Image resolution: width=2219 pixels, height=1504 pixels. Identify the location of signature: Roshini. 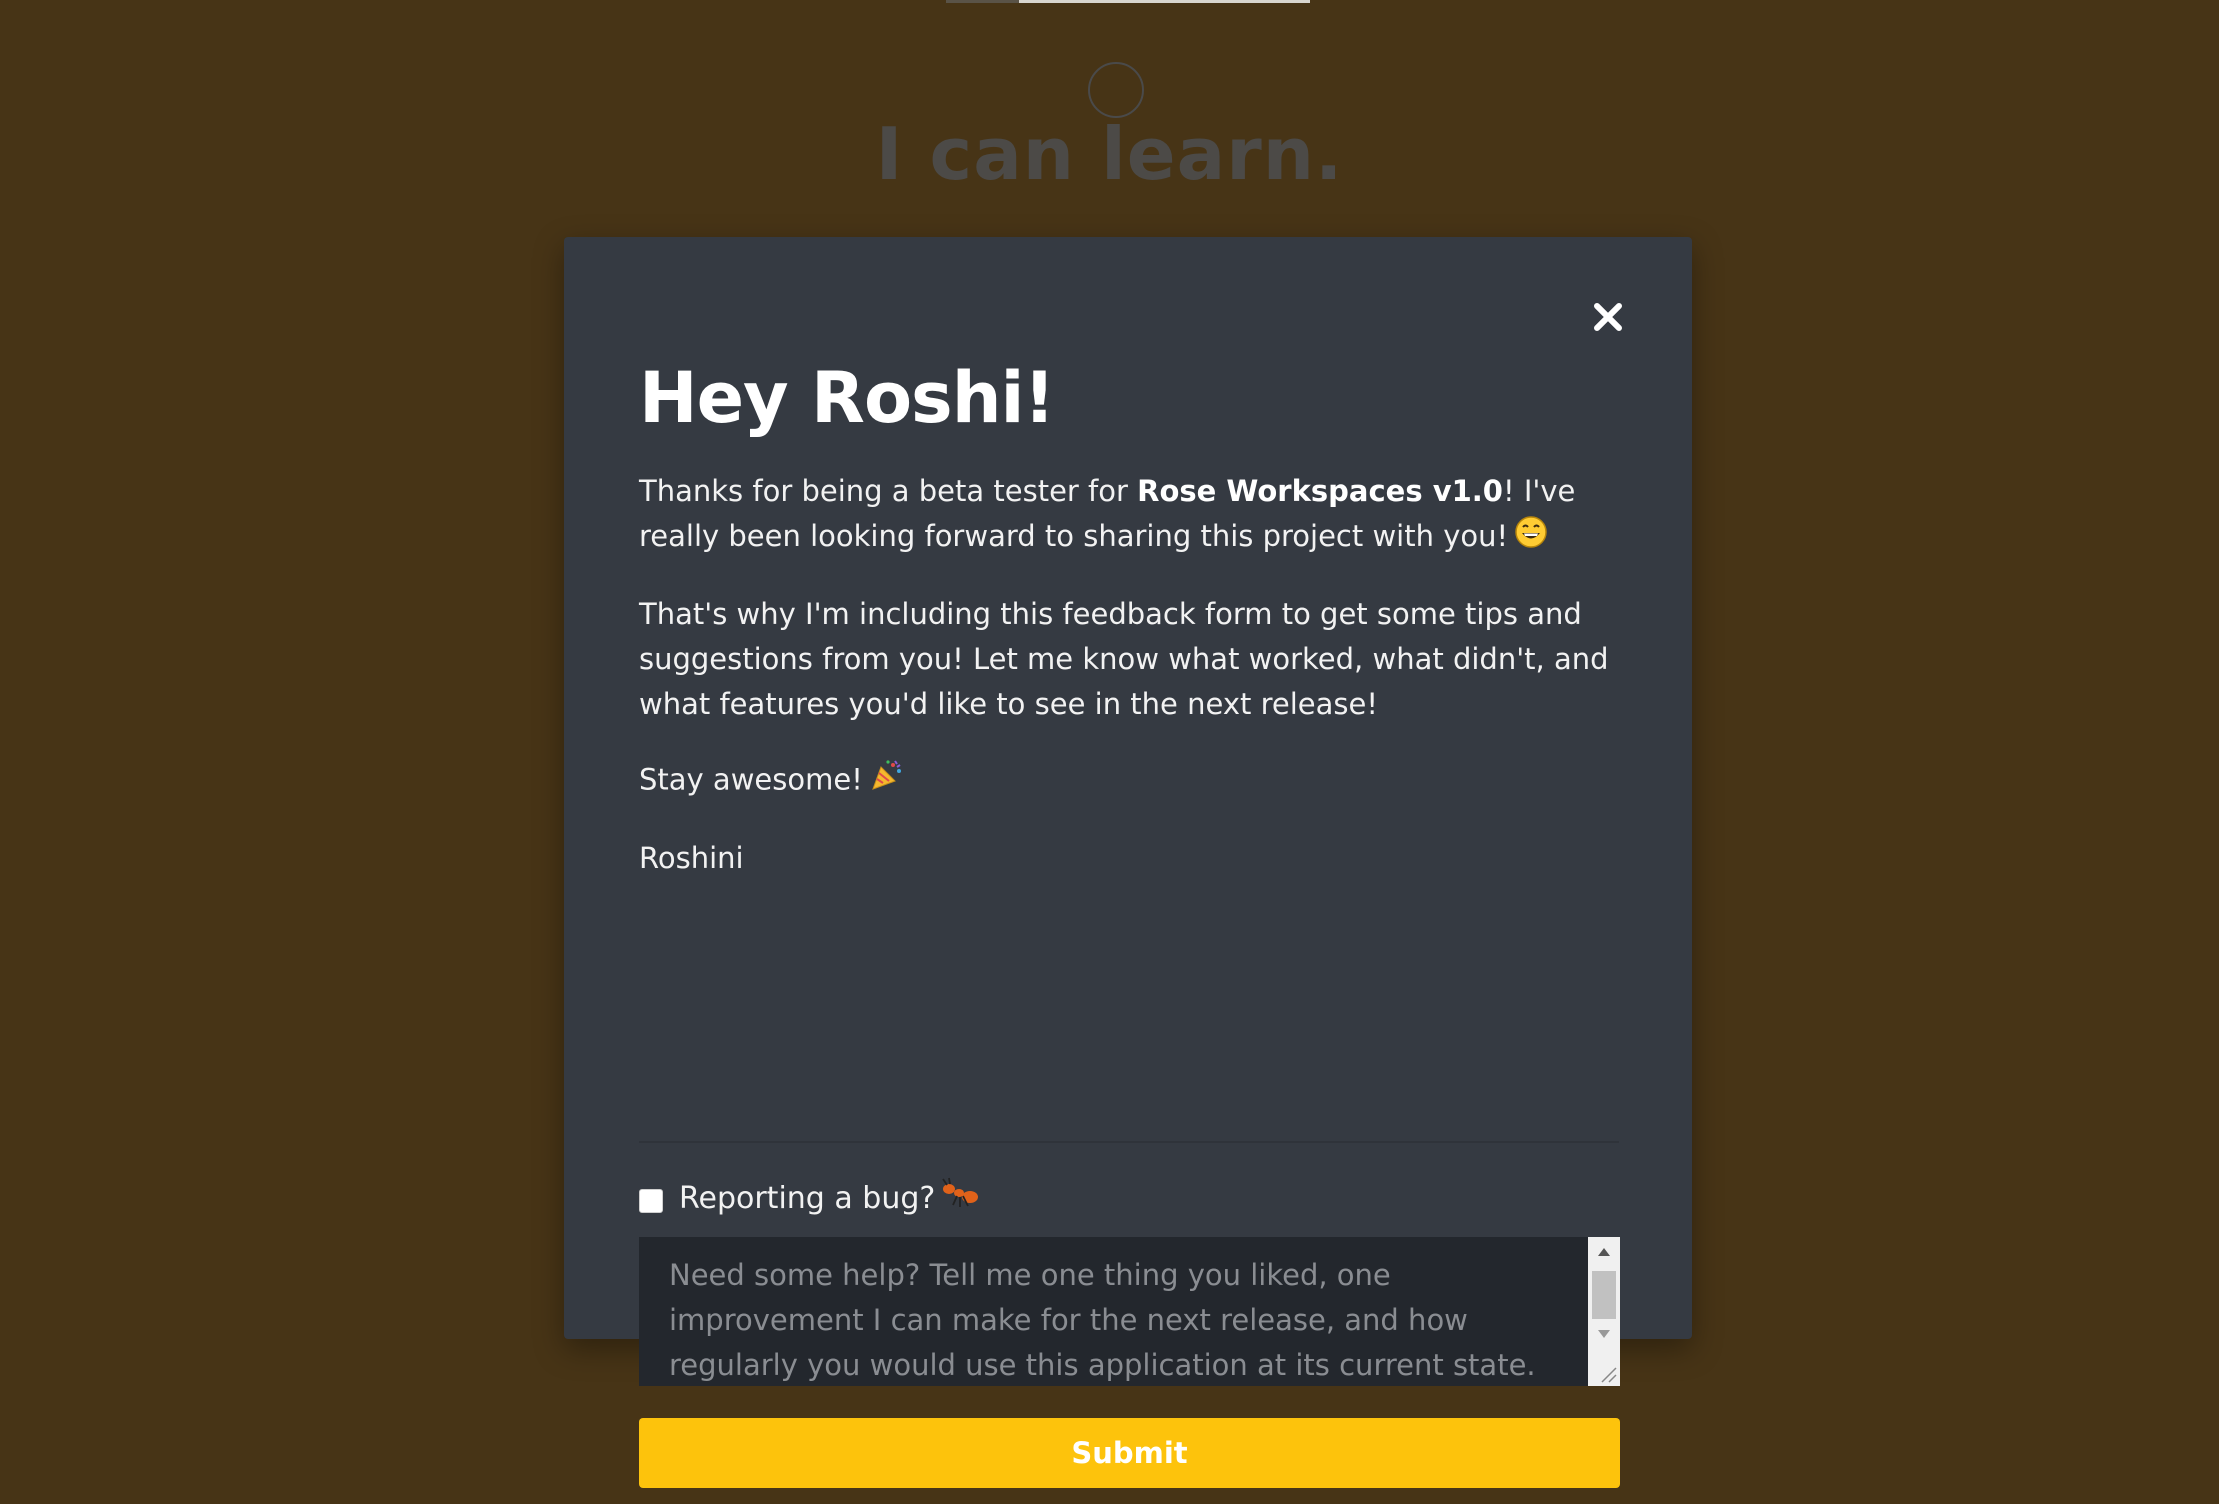
(691, 857).